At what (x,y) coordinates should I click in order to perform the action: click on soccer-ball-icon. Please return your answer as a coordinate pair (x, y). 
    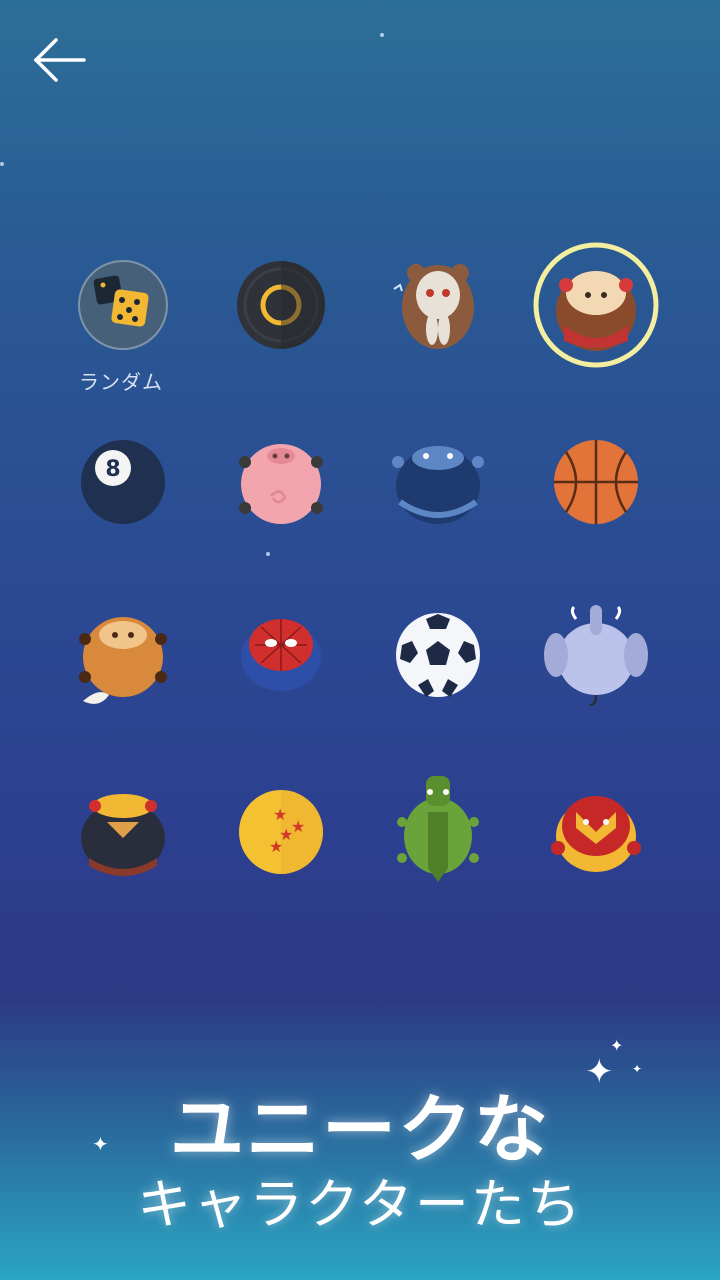
    Looking at the image, I should click on (438, 655).